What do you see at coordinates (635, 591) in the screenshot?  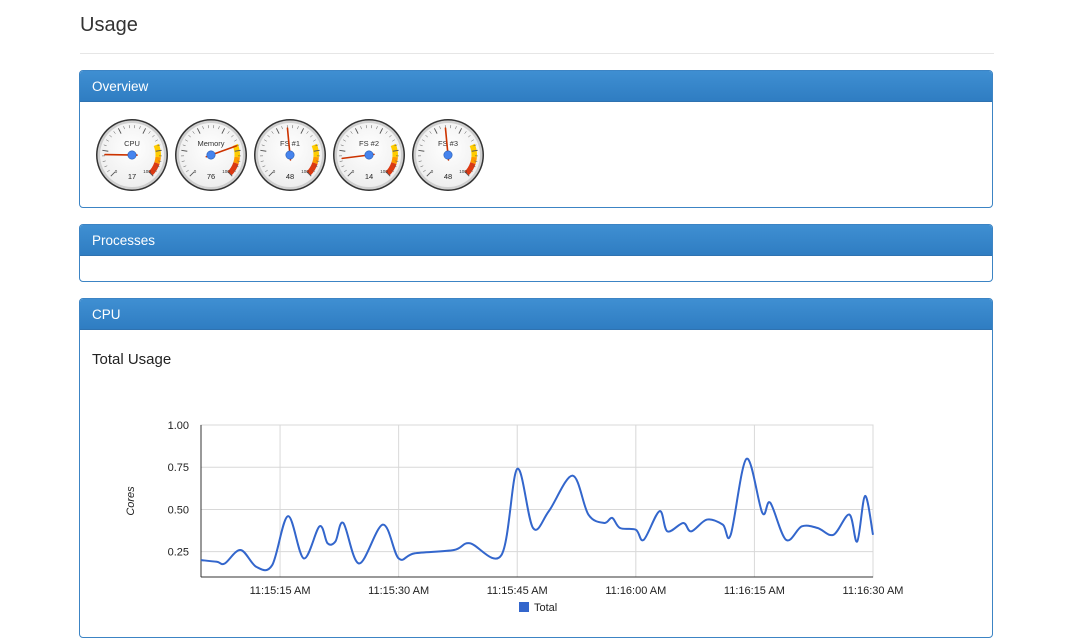 I see `x-tick-label: 11:16:00 AM` at bounding box center [635, 591].